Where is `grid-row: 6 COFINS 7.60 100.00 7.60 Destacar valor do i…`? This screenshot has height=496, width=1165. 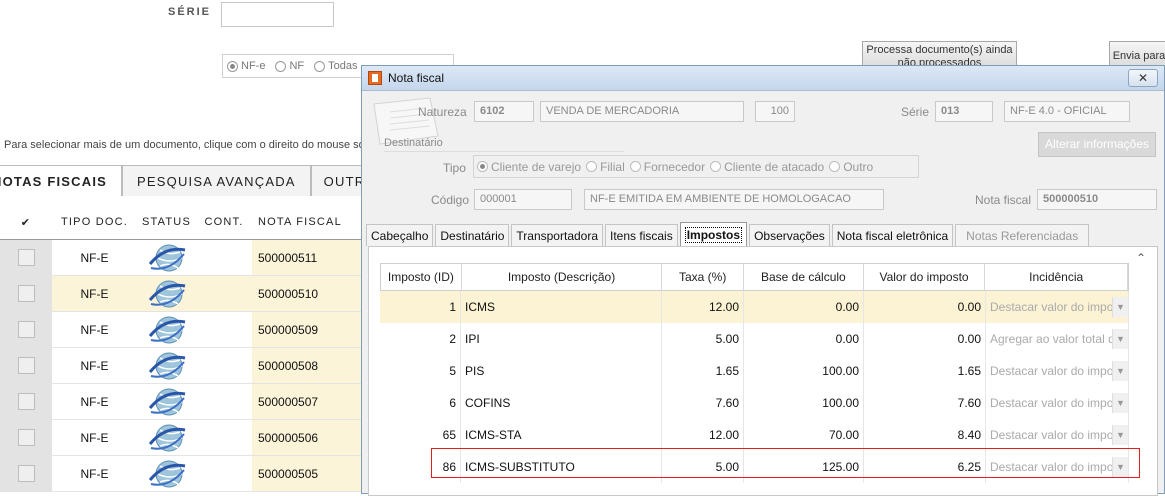
grid-row: 6 COFINS 7.60 100.00 7.60 Destacar valor do i… is located at coordinates (754, 403).